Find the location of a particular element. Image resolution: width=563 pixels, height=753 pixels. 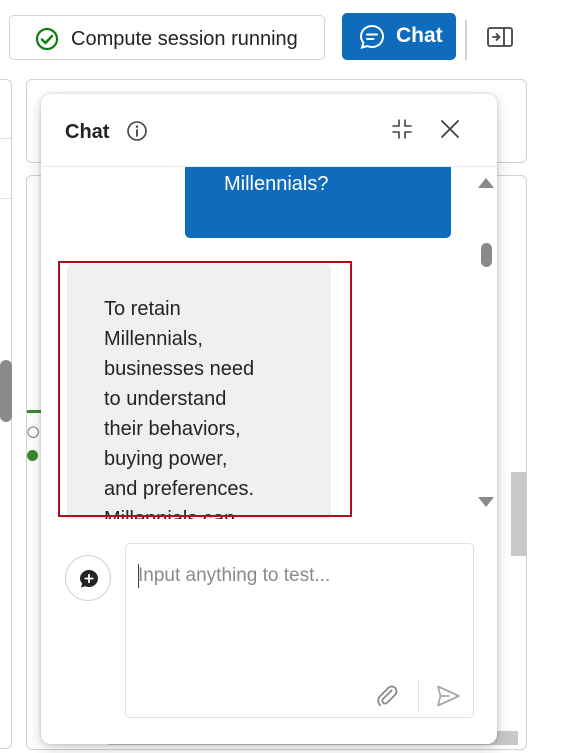

new-chat-button is located at coordinates (88, 578).